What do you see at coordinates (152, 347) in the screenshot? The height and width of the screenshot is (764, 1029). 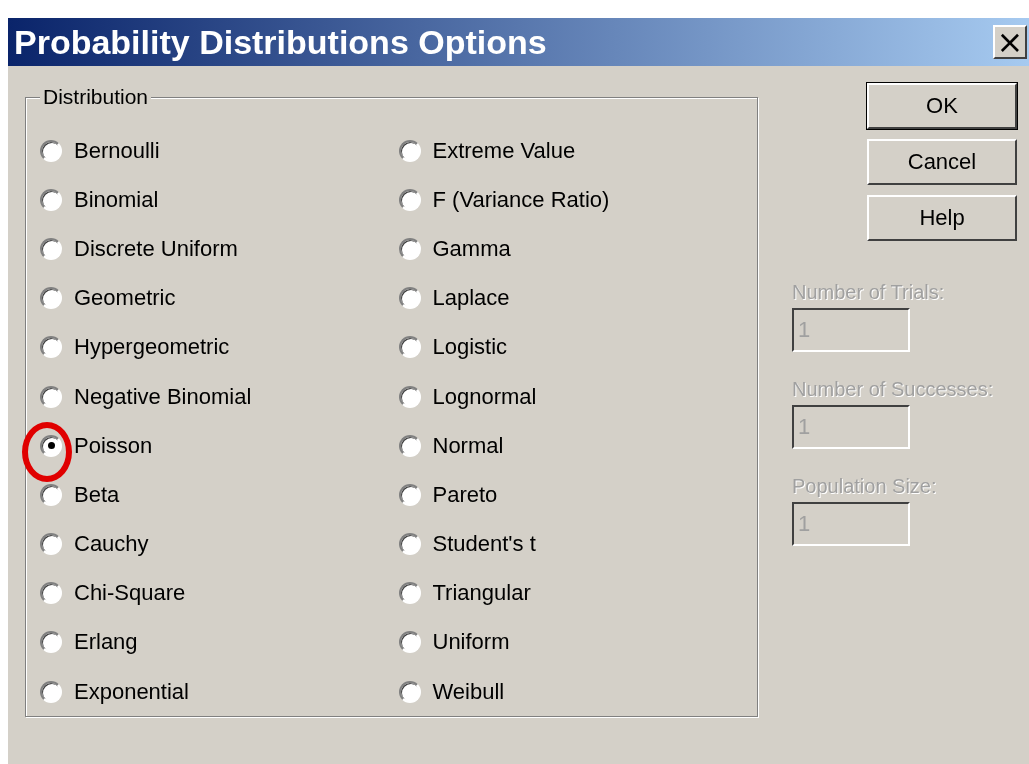 I see `radio-label: Hypergeometric` at bounding box center [152, 347].